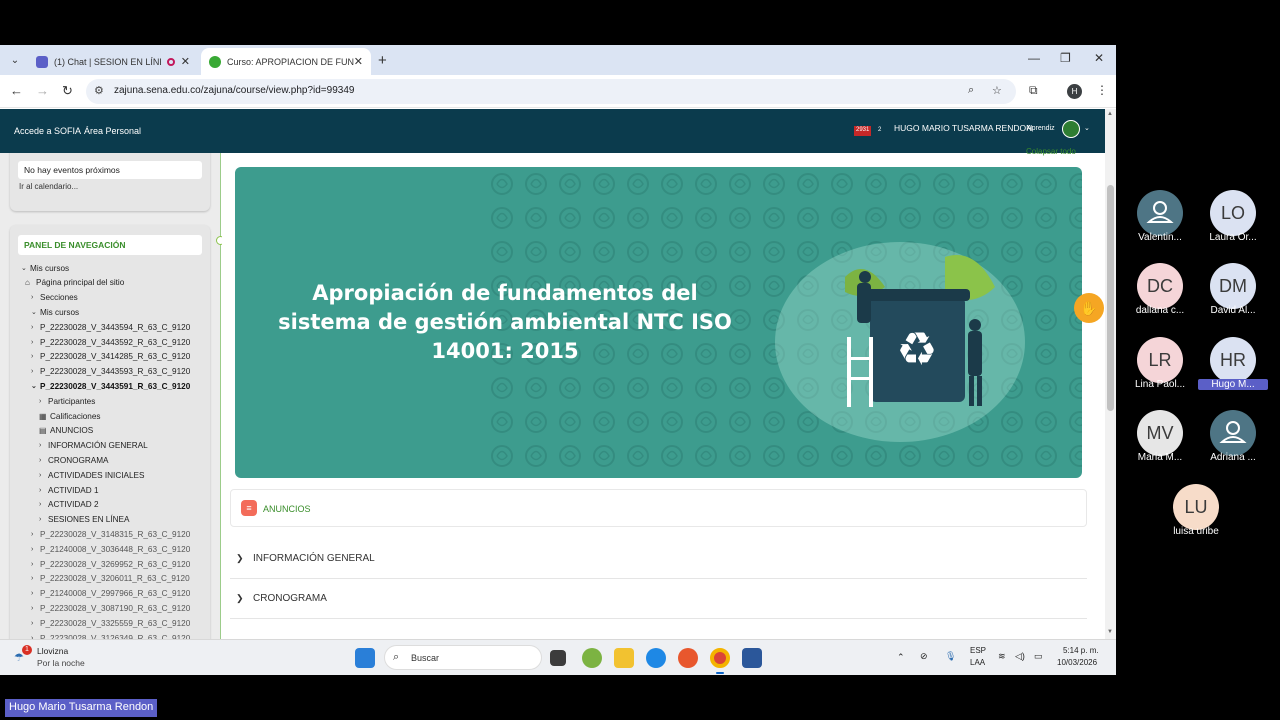  Describe the element at coordinates (1102, 90) in the screenshot. I see `menu-icon: ⋮` at that location.